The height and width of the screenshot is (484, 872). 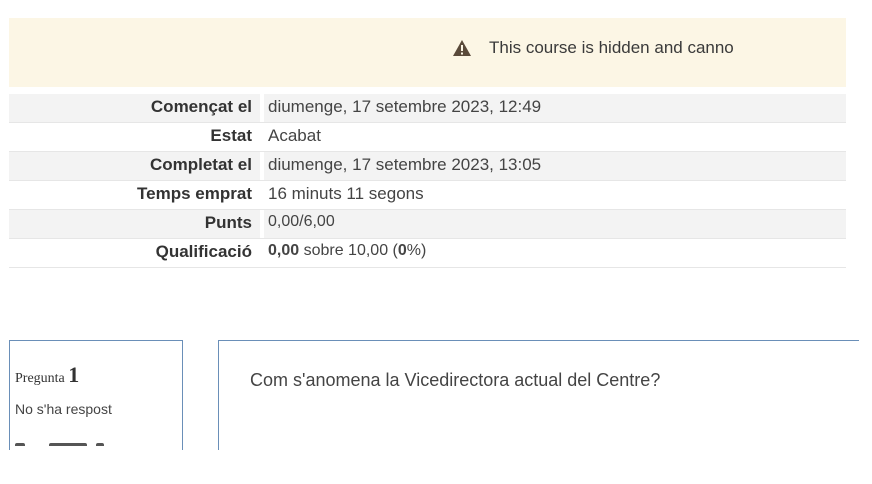 I want to click on question-number: 1, so click(x=74, y=374).